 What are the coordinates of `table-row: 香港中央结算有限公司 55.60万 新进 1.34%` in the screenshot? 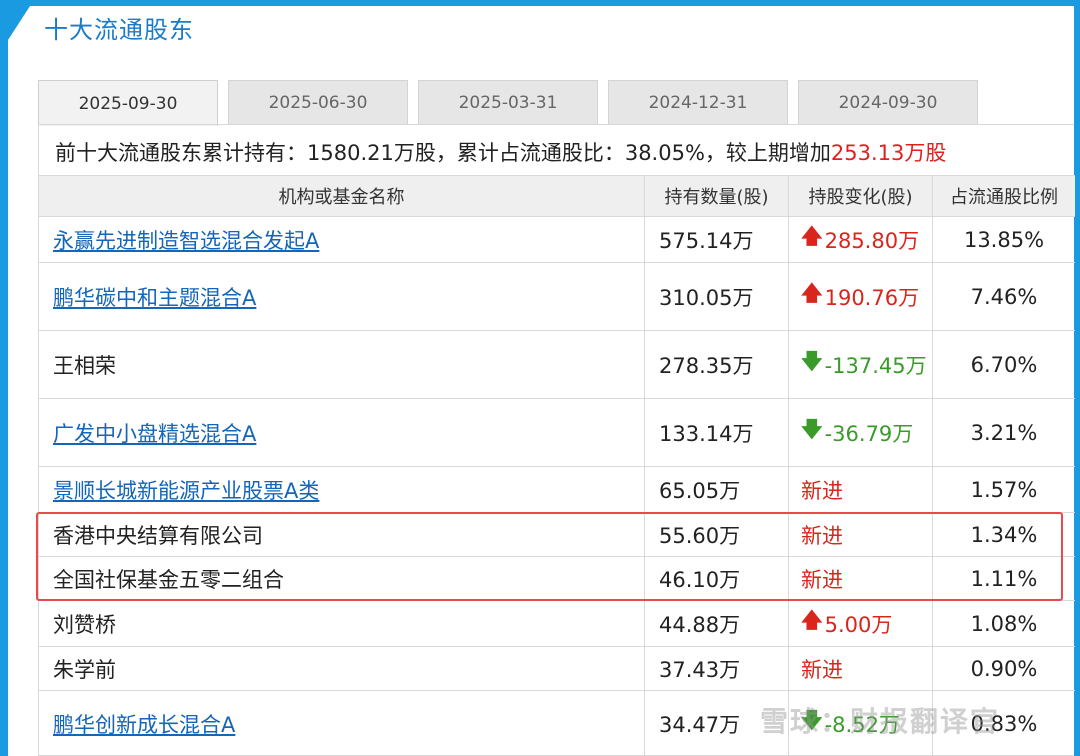 It's located at (557, 535).